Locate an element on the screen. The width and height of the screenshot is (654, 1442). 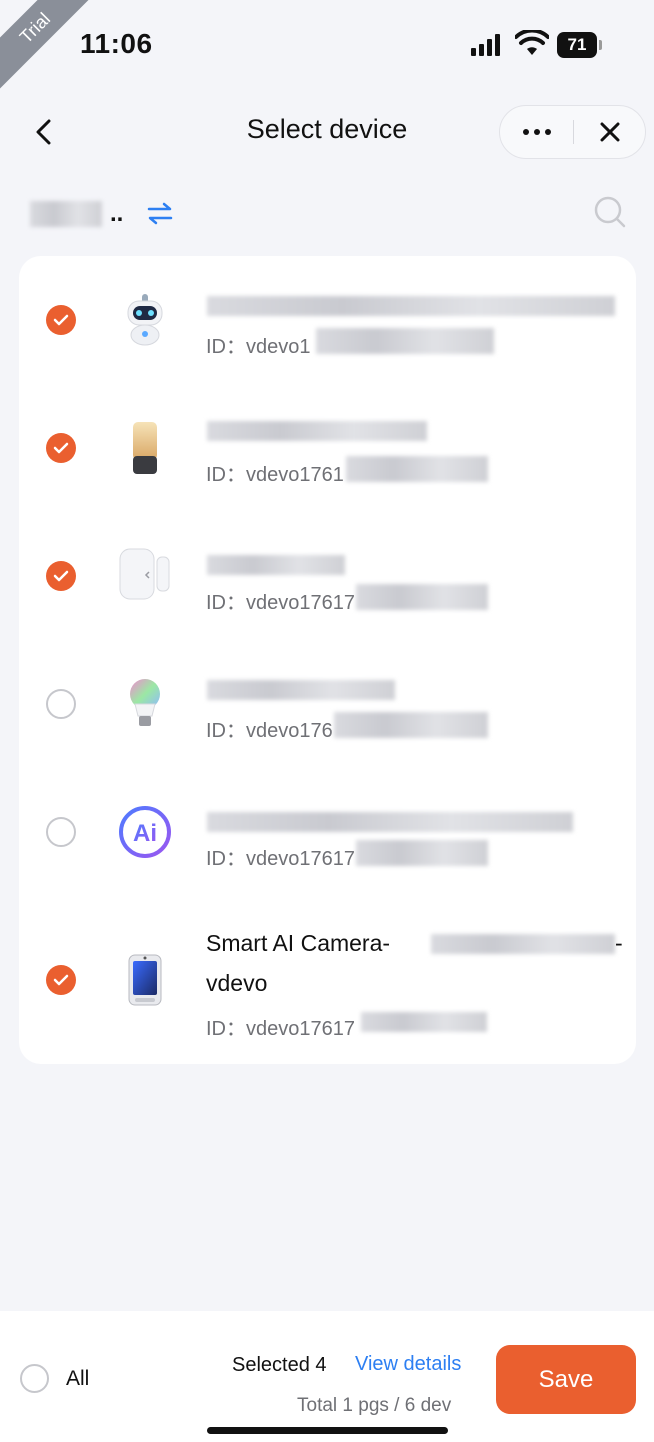
total-count: Total 1 pgs / 6 dev is located at coordinates (374, 1405).